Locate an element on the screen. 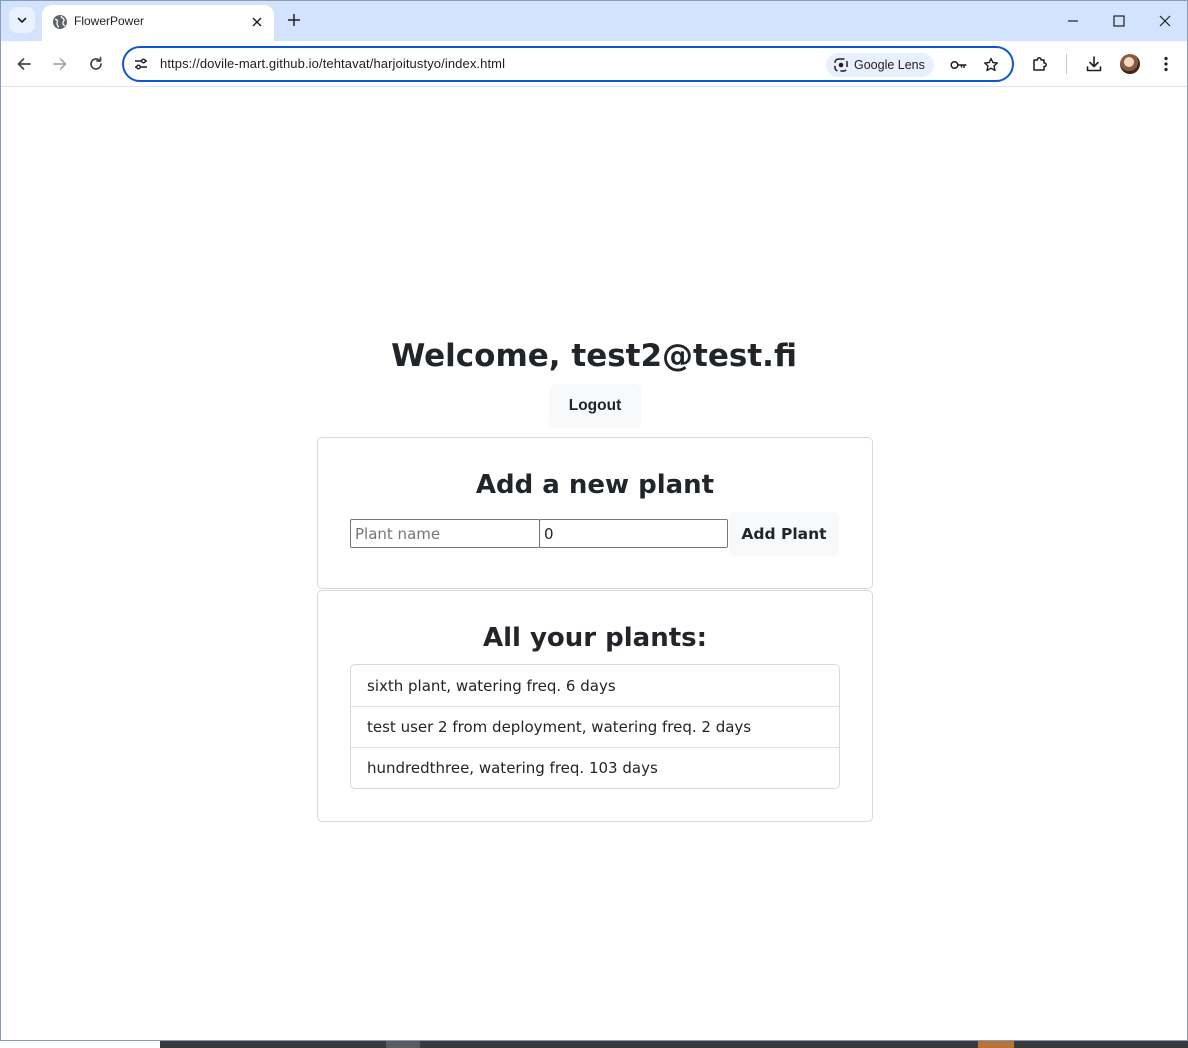 The height and width of the screenshot is (1048, 1188). welcome-heading: Welcome, test2@test.fi is located at coordinates (594, 356).